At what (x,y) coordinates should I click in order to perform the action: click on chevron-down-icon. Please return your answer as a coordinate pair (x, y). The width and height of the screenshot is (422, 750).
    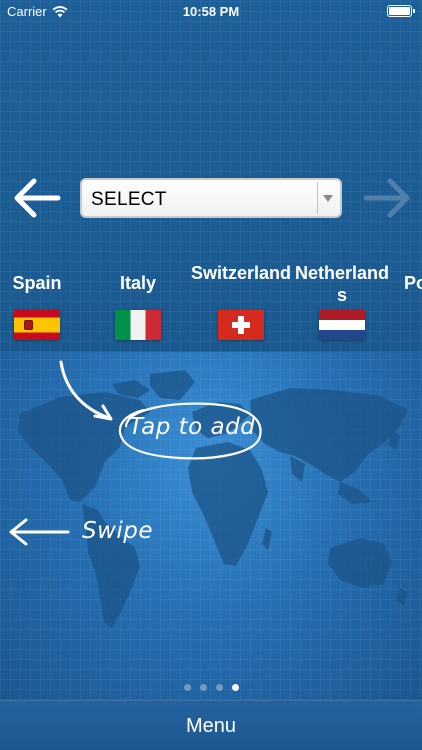
    Looking at the image, I should click on (328, 198).